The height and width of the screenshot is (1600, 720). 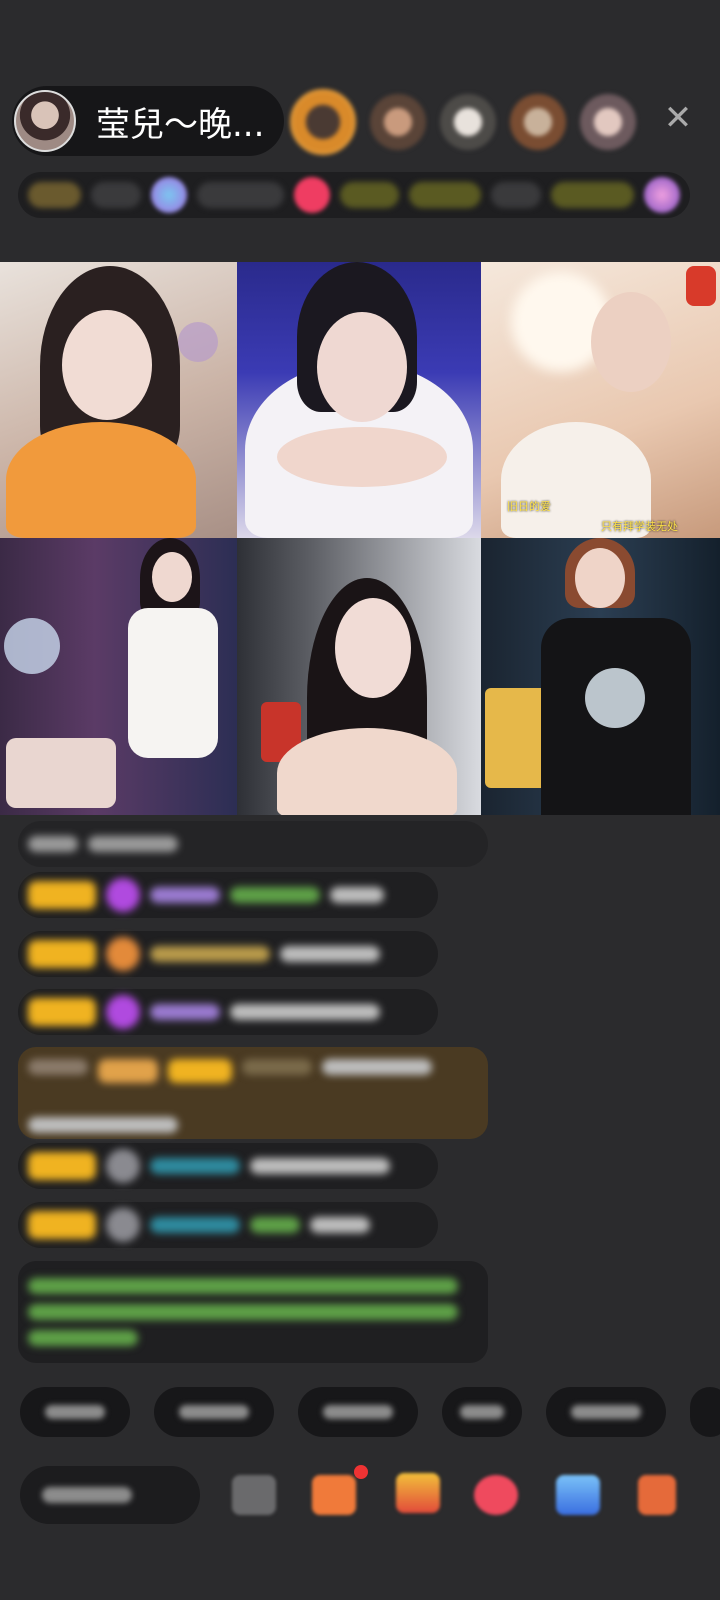 I want to click on gift-box-icon, so click(x=418, y=1493).